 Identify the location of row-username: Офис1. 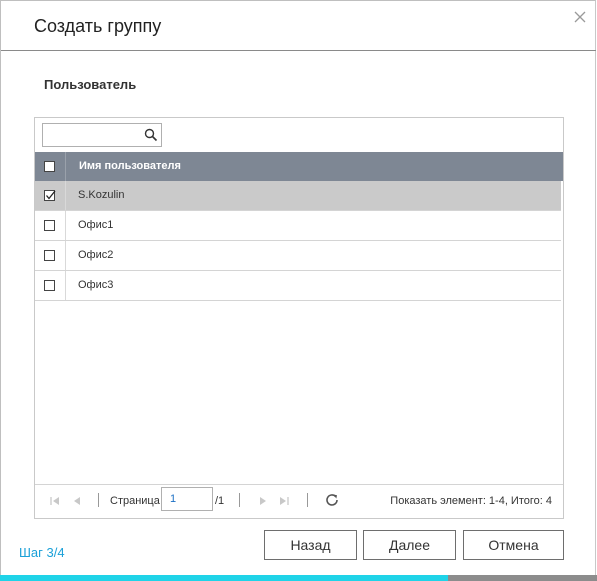
(96, 225).